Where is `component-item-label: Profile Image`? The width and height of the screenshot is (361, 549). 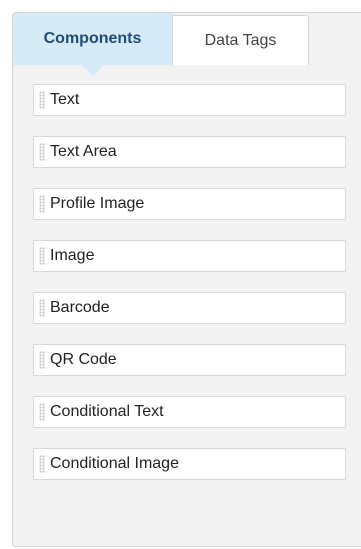 component-item-label: Profile Image is located at coordinates (97, 203).